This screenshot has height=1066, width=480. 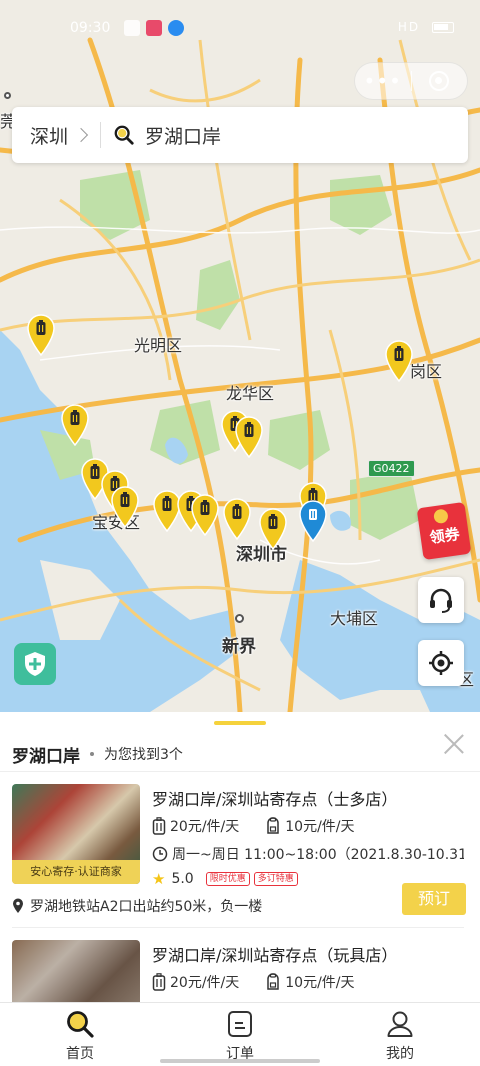 I want to click on customer-service-button, so click(x=441, y=600).